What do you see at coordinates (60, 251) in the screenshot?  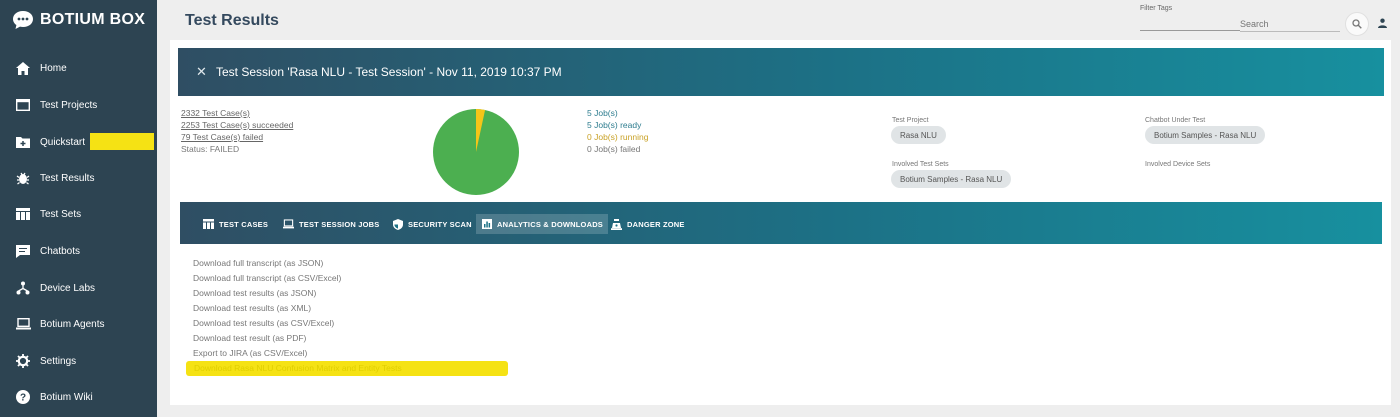 I see `sidebar-item-label: Chatbots` at bounding box center [60, 251].